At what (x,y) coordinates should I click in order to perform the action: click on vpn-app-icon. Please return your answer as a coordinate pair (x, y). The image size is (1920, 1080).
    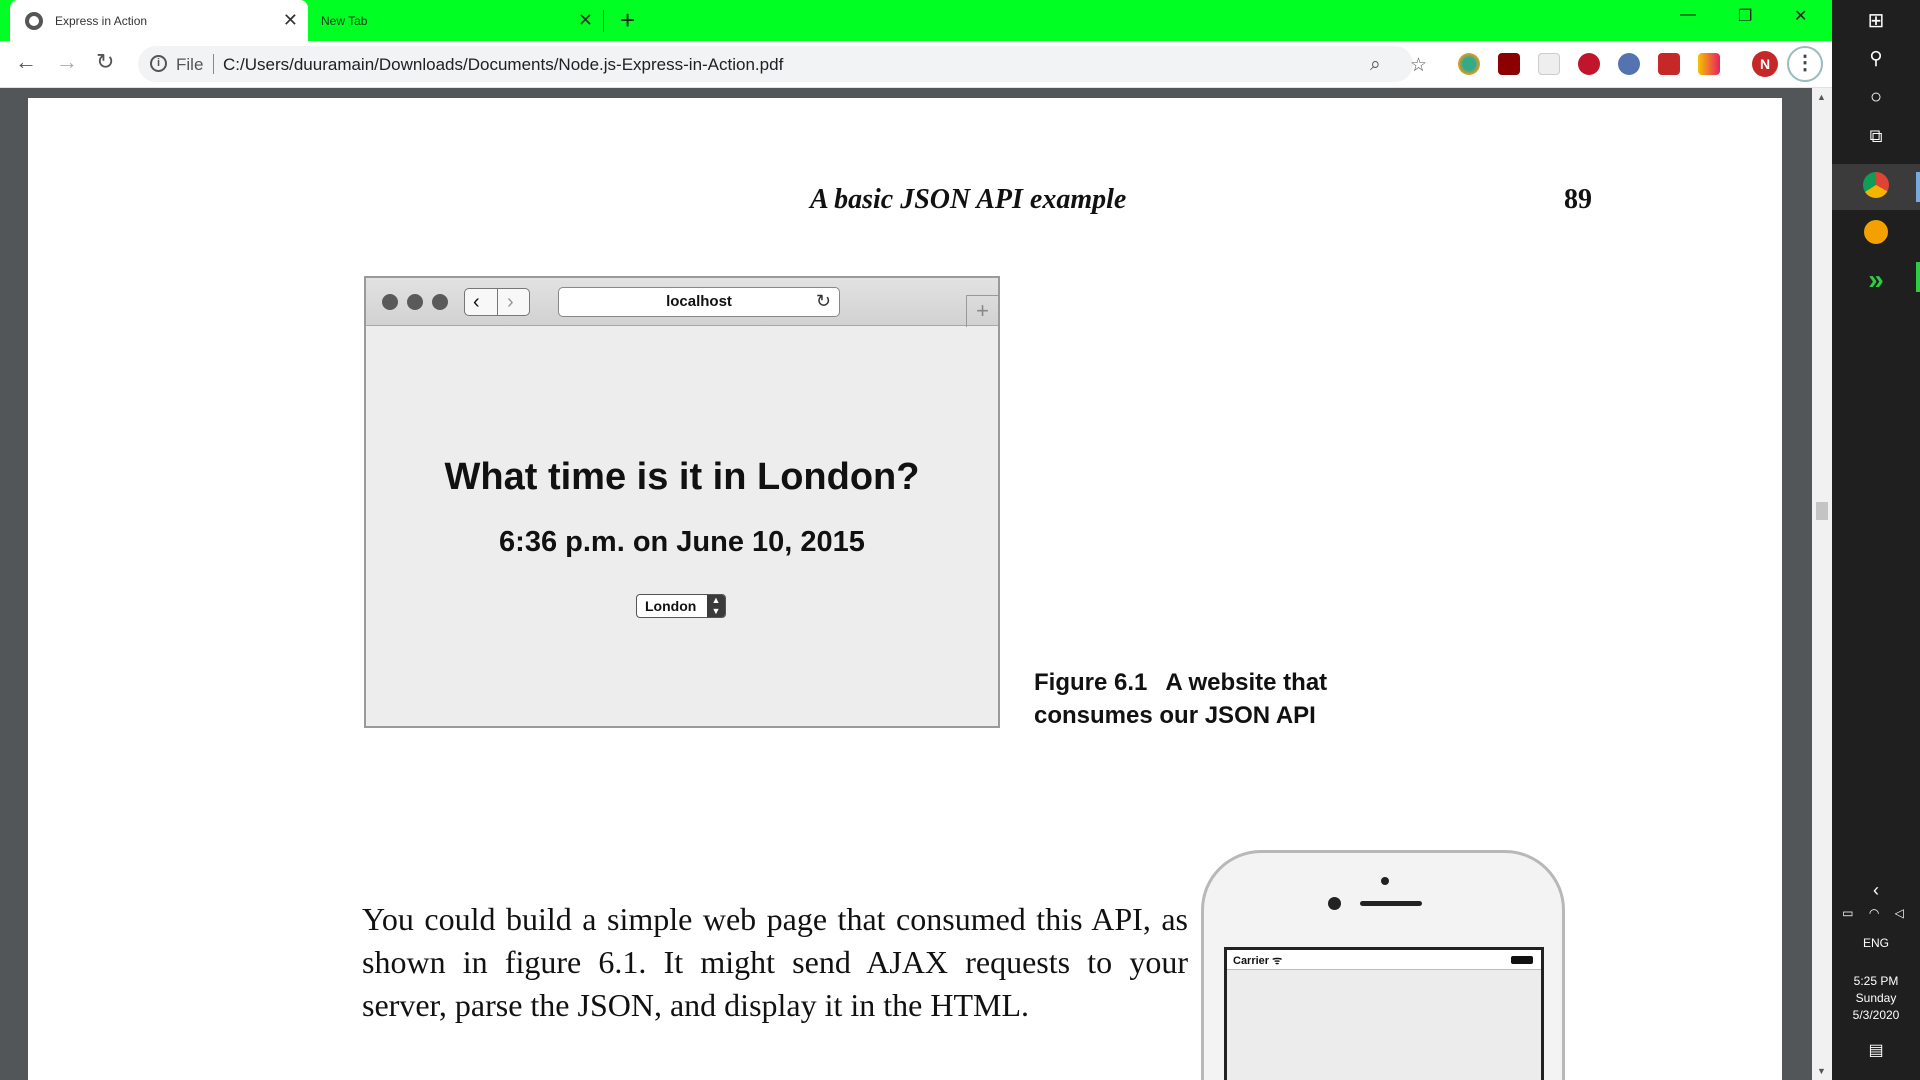
    Looking at the image, I should click on (1876, 234).